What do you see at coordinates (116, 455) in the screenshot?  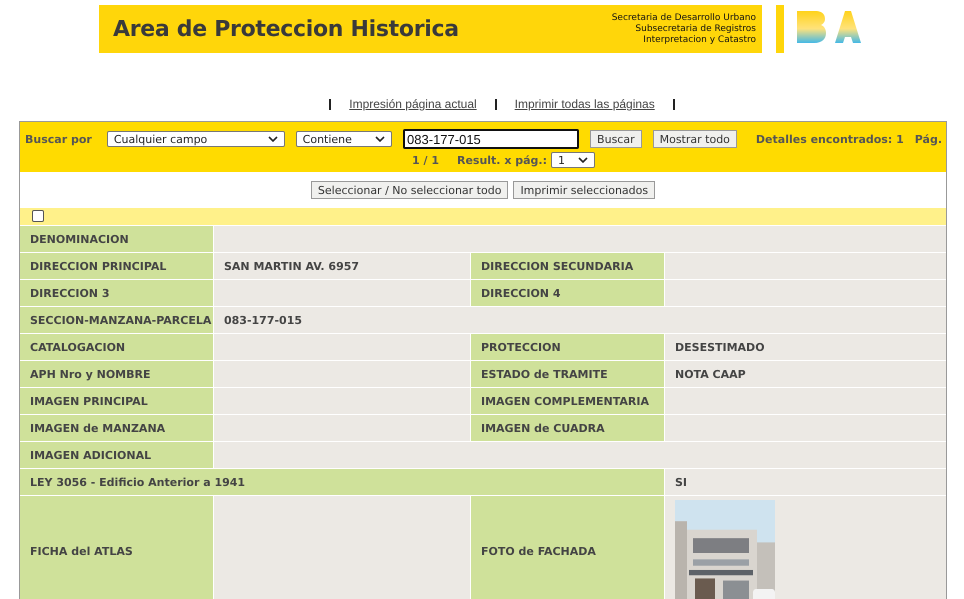 I see `field-label: IMAGEN ADICIONAL` at bounding box center [116, 455].